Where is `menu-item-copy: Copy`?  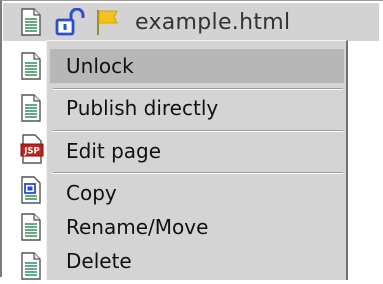 menu-item-copy: Copy is located at coordinates (197, 193).